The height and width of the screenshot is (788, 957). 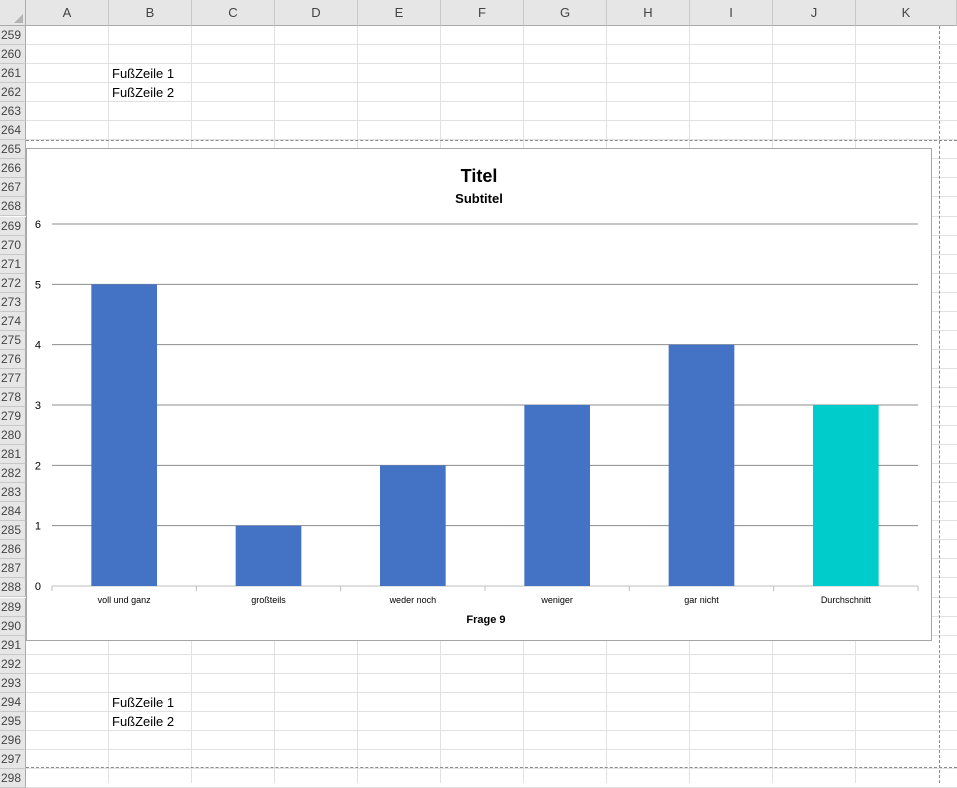 I want to click on row-header-276: 276, so click(x=13, y=359).